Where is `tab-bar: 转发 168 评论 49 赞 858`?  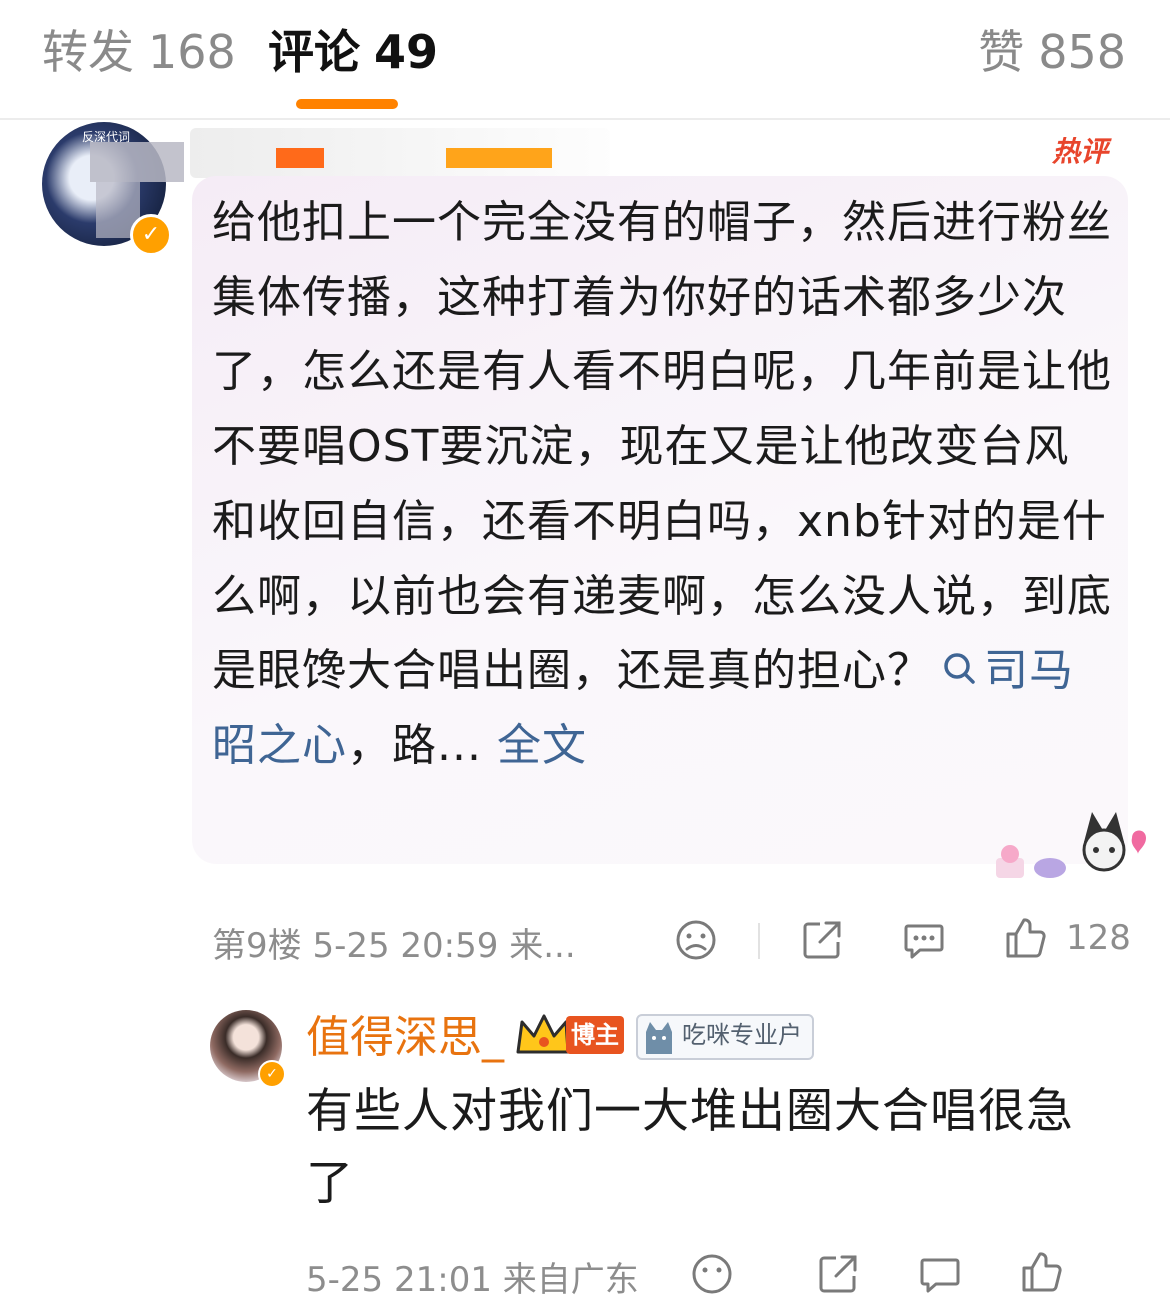 tab-bar: 转发 168 评论 49 赞 858 is located at coordinates (585, 60).